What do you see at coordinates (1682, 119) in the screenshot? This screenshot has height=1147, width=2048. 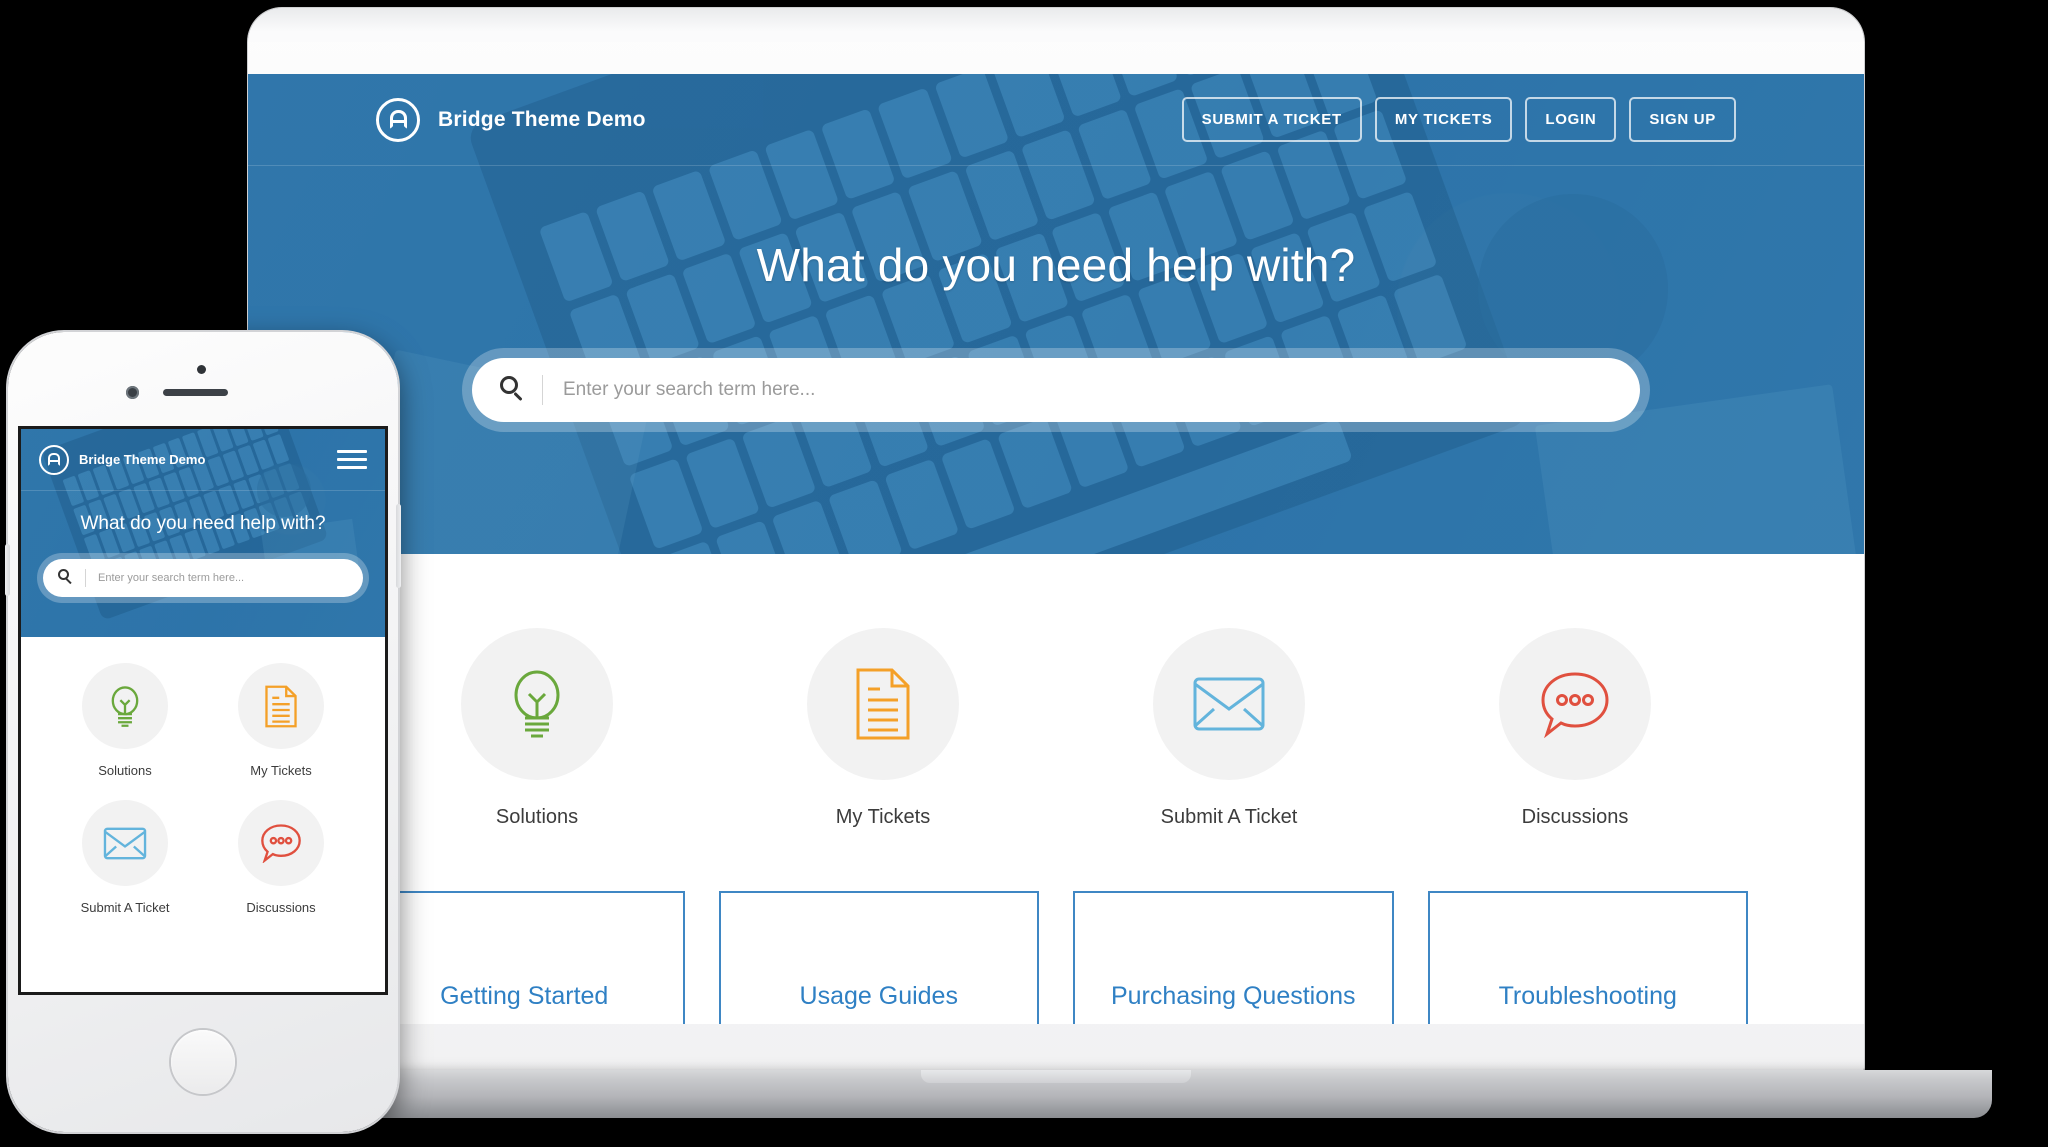 I see `nav-sign-up-button: SIGN UP` at bounding box center [1682, 119].